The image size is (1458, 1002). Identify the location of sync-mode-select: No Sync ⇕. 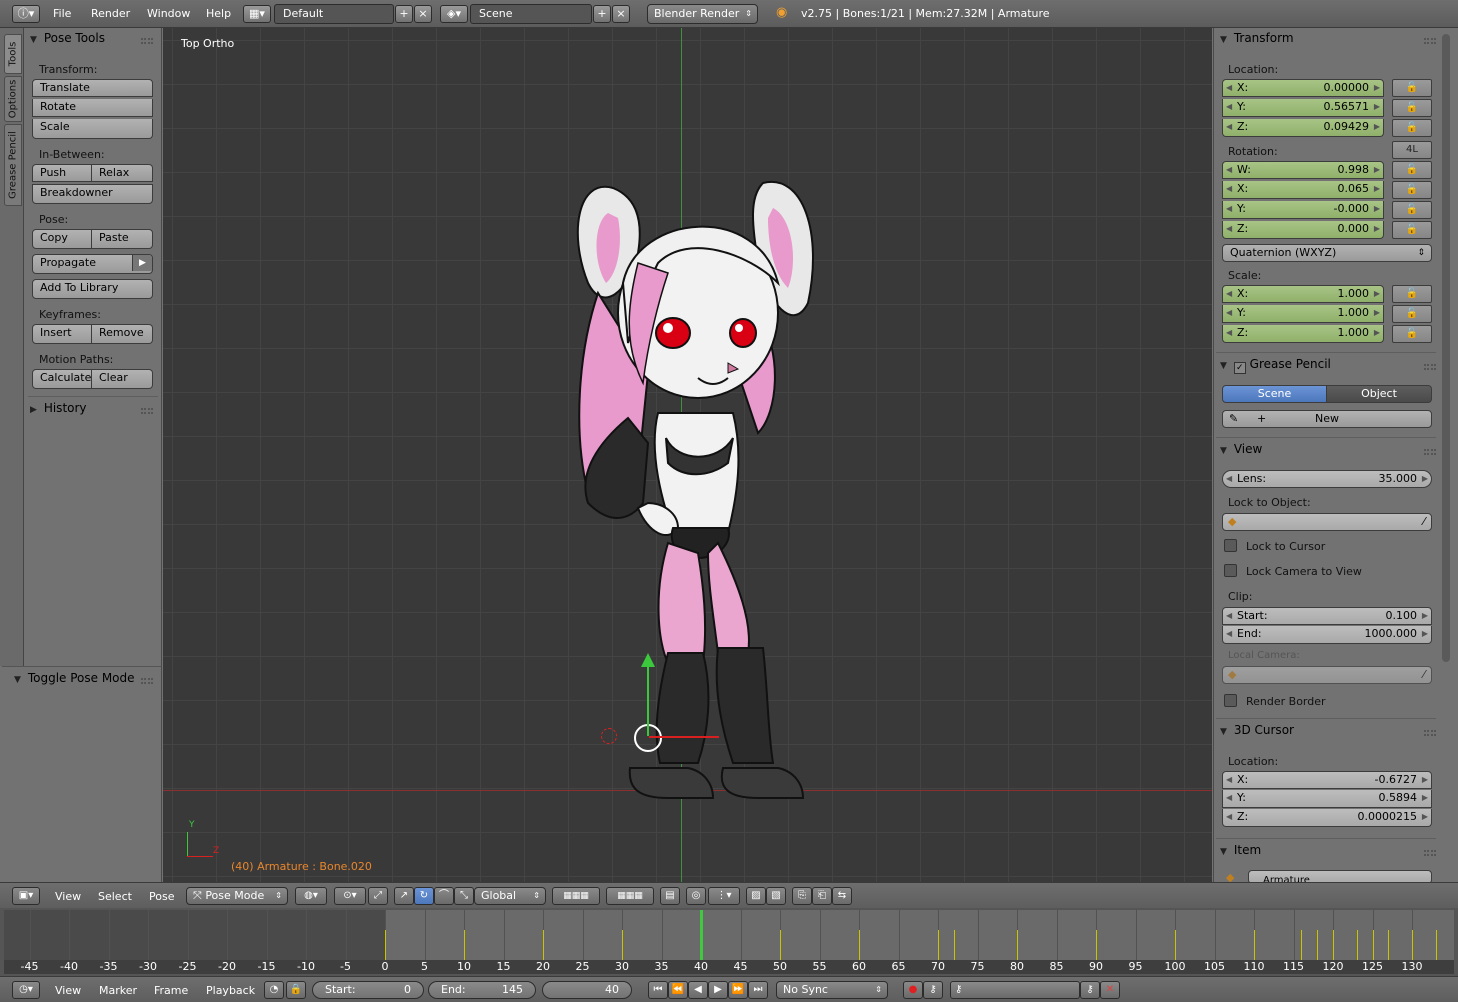
(832, 990).